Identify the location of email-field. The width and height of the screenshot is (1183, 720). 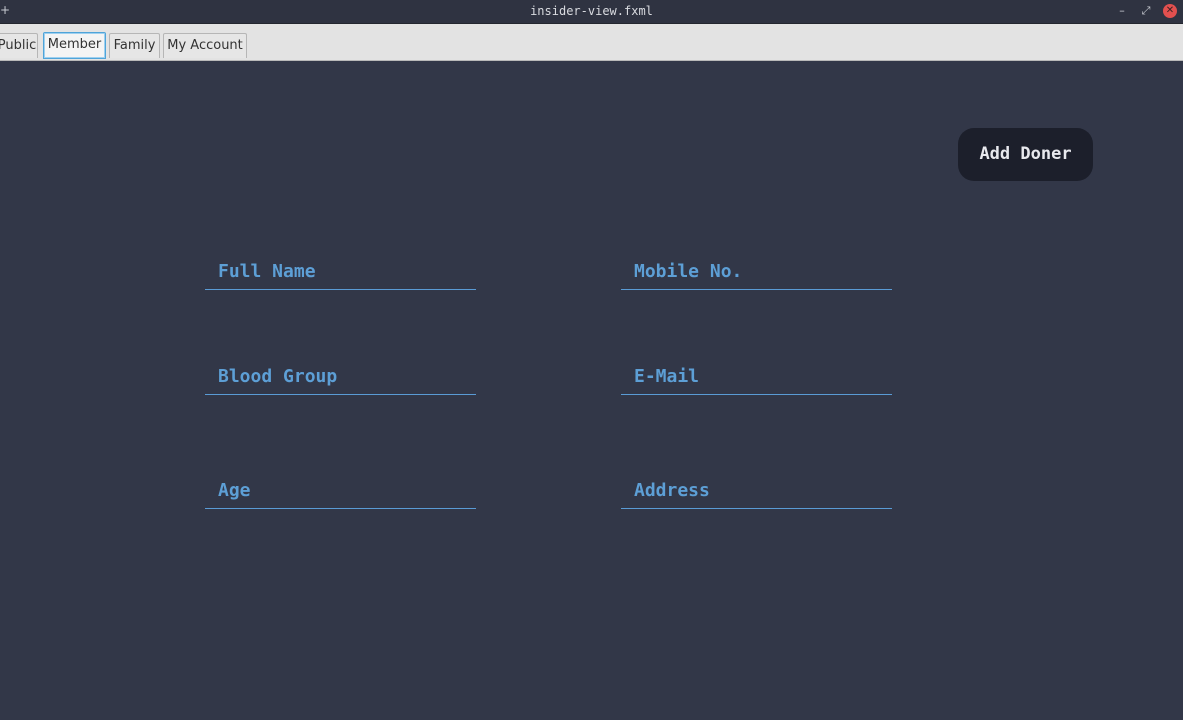
(756, 376).